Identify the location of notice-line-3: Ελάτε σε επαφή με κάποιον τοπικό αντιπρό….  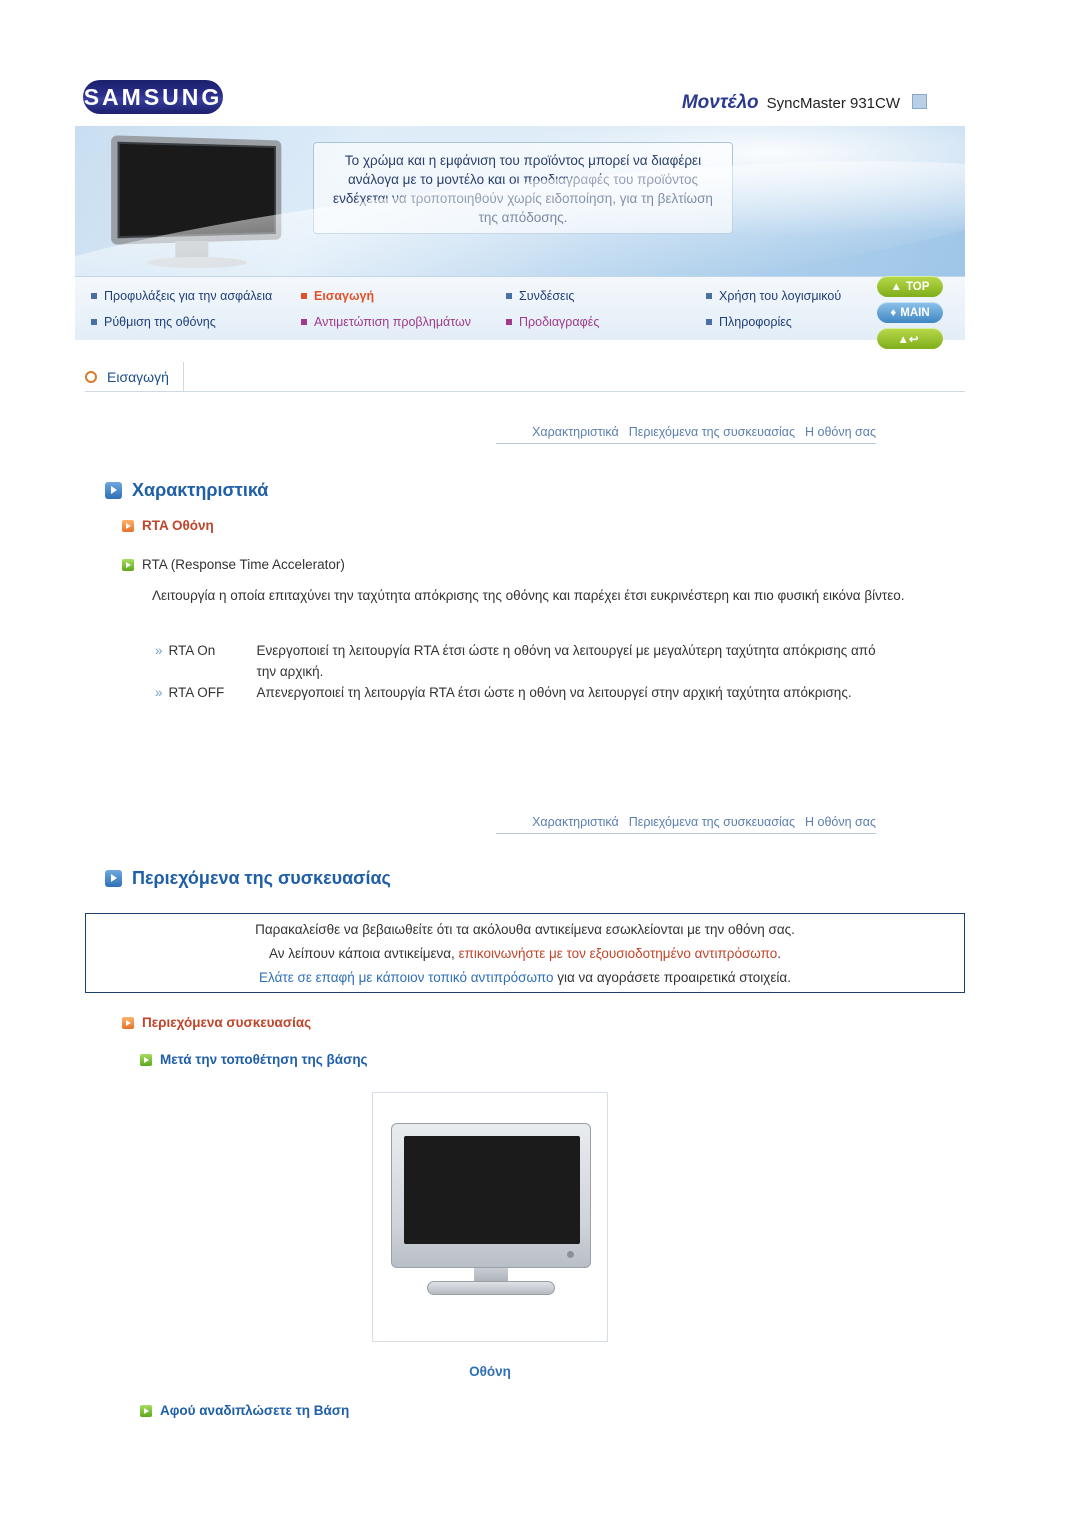
(525, 977).